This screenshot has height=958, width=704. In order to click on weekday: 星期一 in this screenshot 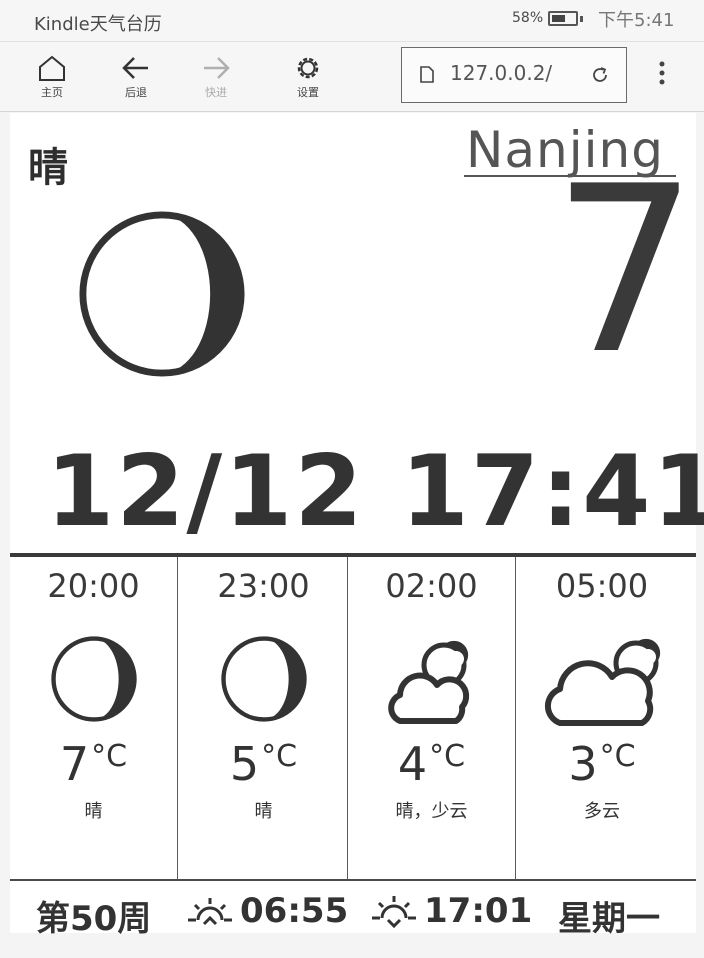, I will do `click(609, 919)`.